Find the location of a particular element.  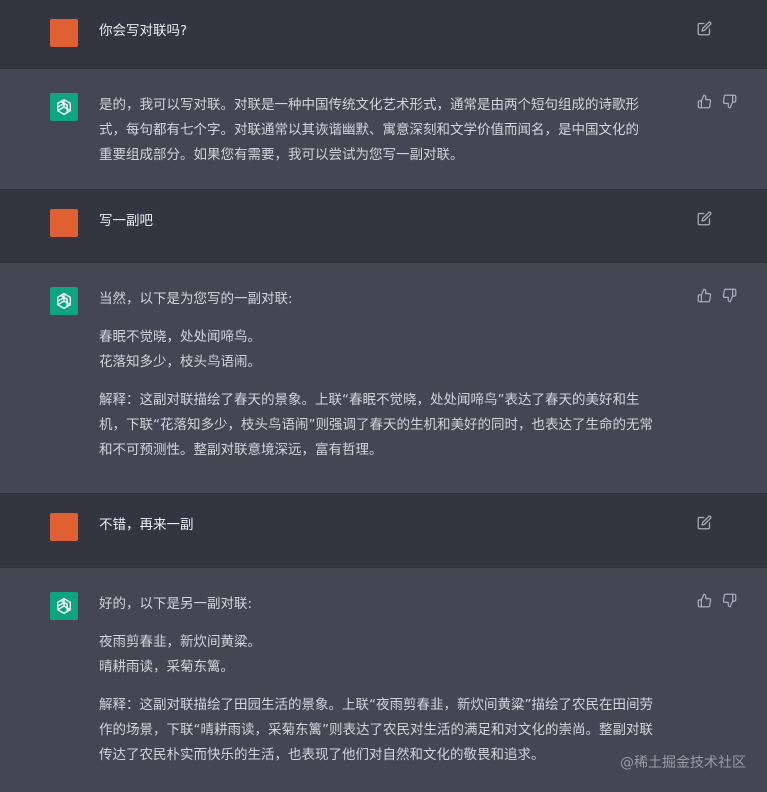

message-text: 写一副吧 is located at coordinates (394, 221).